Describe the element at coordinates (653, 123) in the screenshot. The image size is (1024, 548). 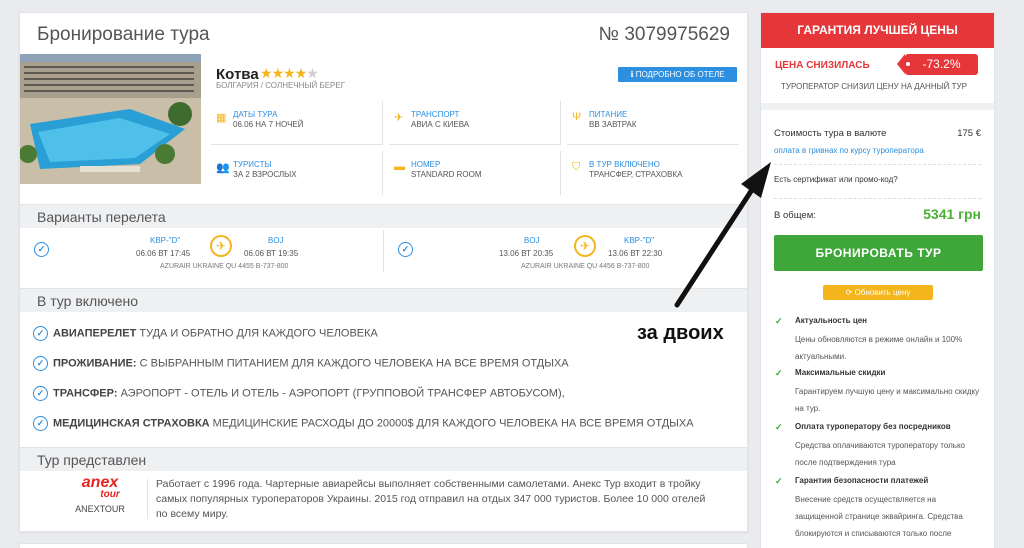
I see `info-cell-food: Ψ ПИТАНИЕ BB ЗАВТРАК` at that location.